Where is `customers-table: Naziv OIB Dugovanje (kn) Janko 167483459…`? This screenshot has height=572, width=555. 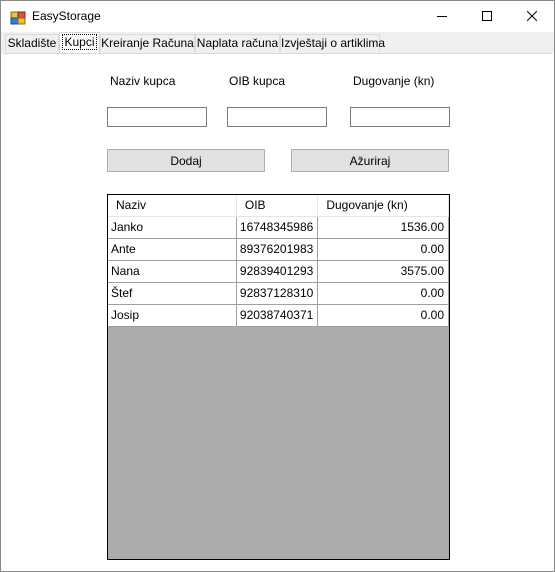
customers-table: Naziv OIB Dugovanje (kn) Janko 167483459… is located at coordinates (278, 261).